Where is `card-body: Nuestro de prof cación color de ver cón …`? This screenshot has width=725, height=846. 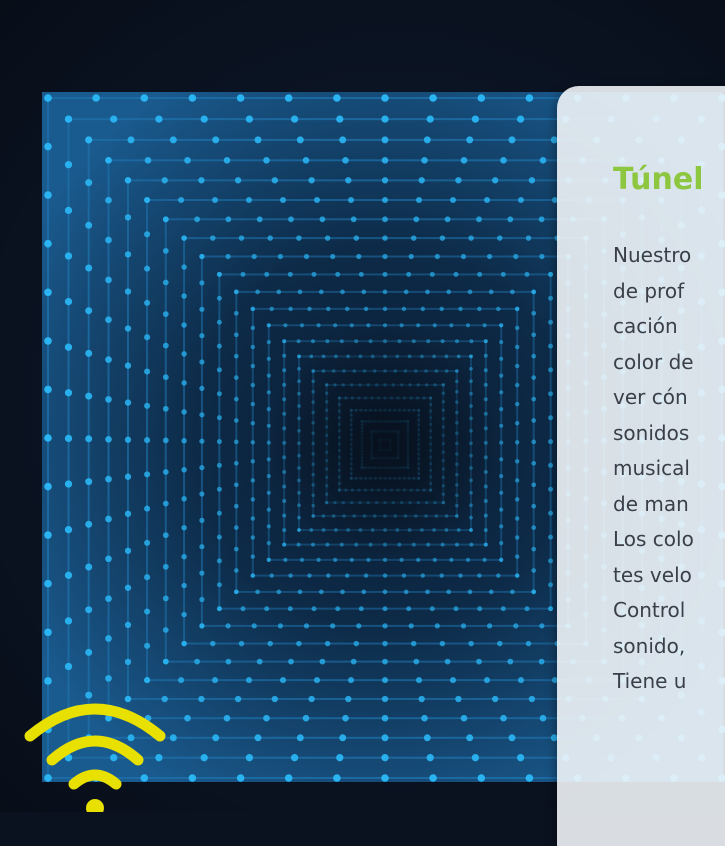
card-body: Nuestro de prof cación color de ver cón … is located at coordinates (669, 469).